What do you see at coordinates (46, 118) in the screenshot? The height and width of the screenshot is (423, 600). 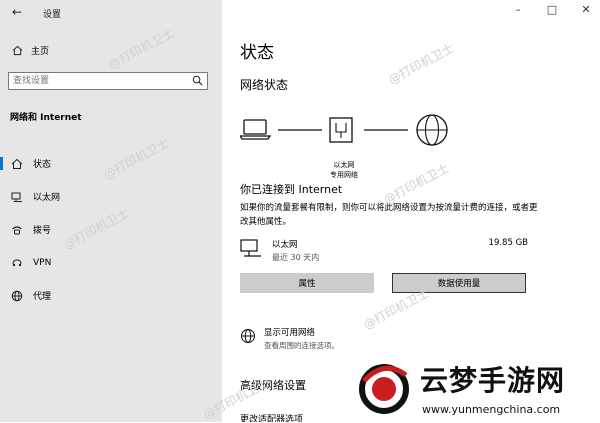 I see `sidebar-section-title: 网络和 Internet` at bounding box center [46, 118].